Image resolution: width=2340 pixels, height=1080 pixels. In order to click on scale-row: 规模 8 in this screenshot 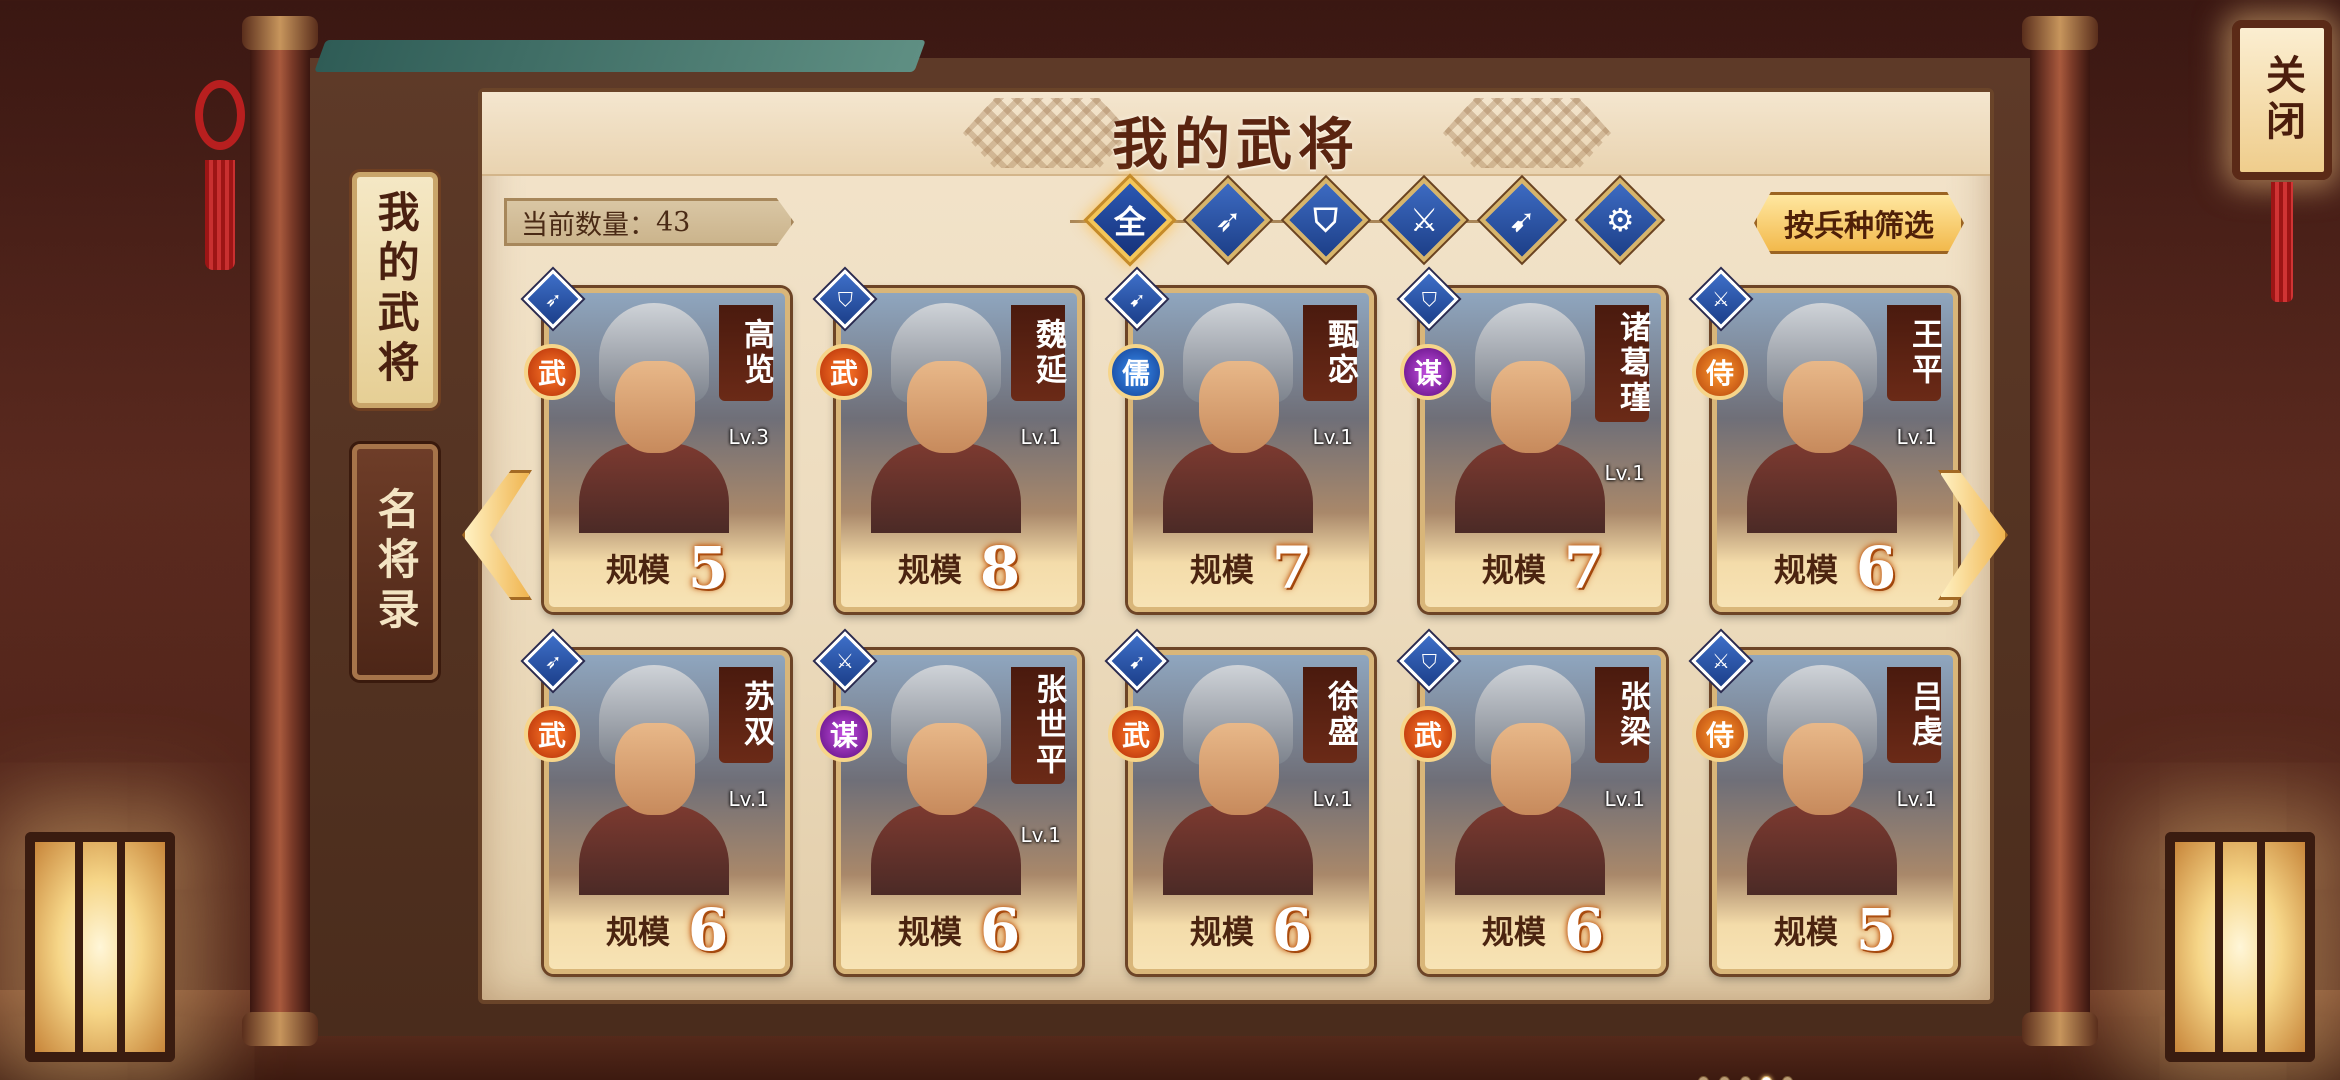, I will do `click(959, 568)`.